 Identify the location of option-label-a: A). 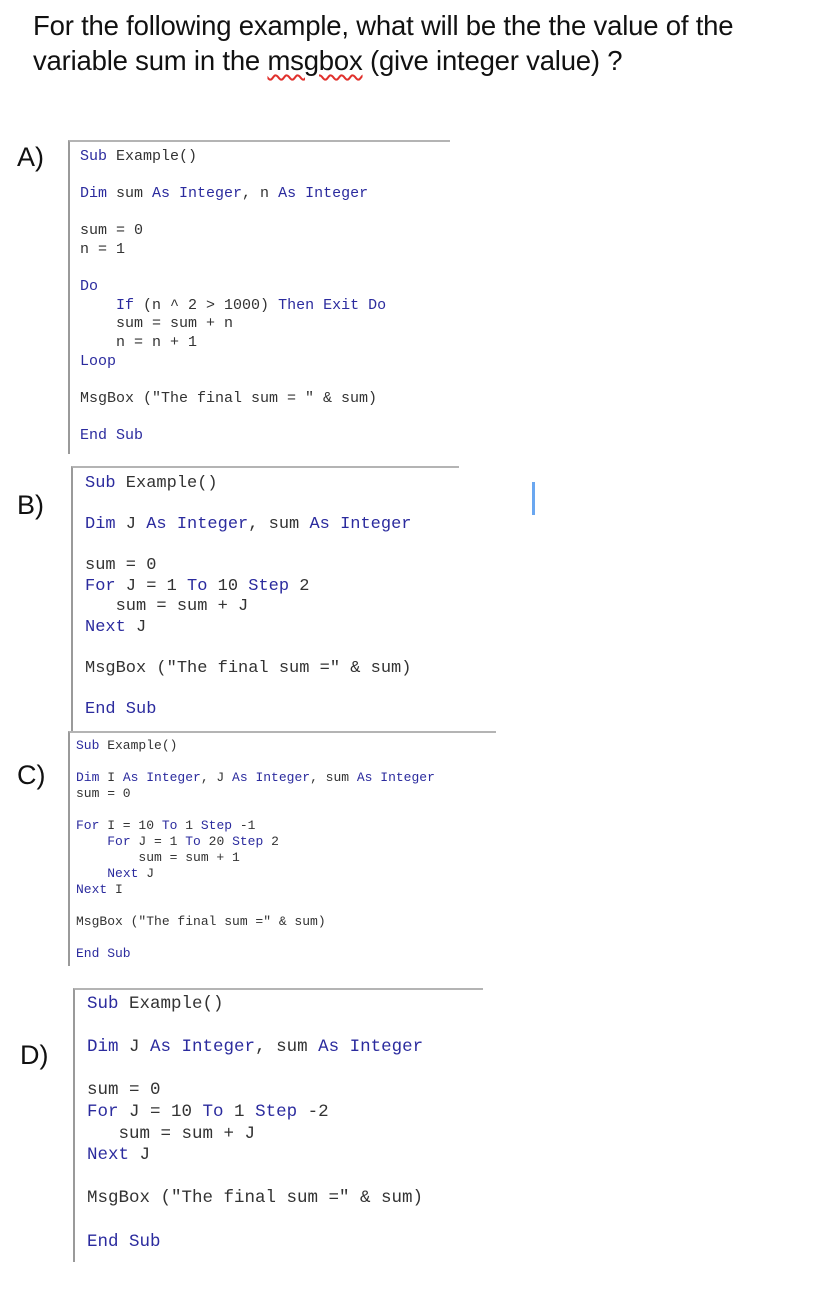
(30, 157).